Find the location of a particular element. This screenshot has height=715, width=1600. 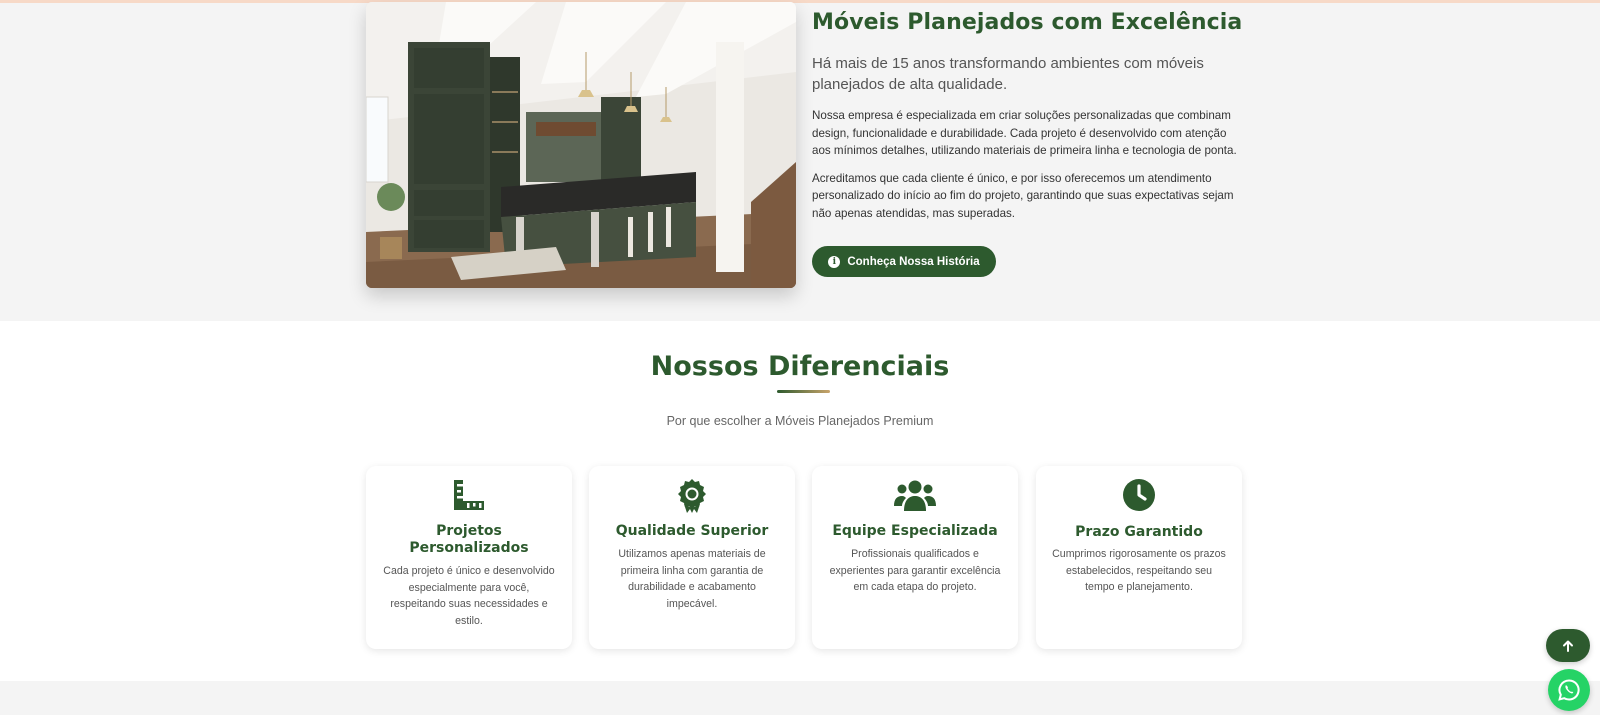

feature-title: Equipe Especializada is located at coordinates (915, 531).